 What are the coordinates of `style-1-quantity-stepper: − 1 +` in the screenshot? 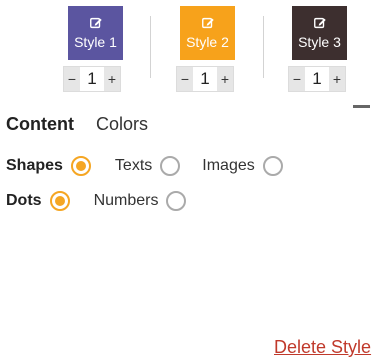 It's located at (92, 79).